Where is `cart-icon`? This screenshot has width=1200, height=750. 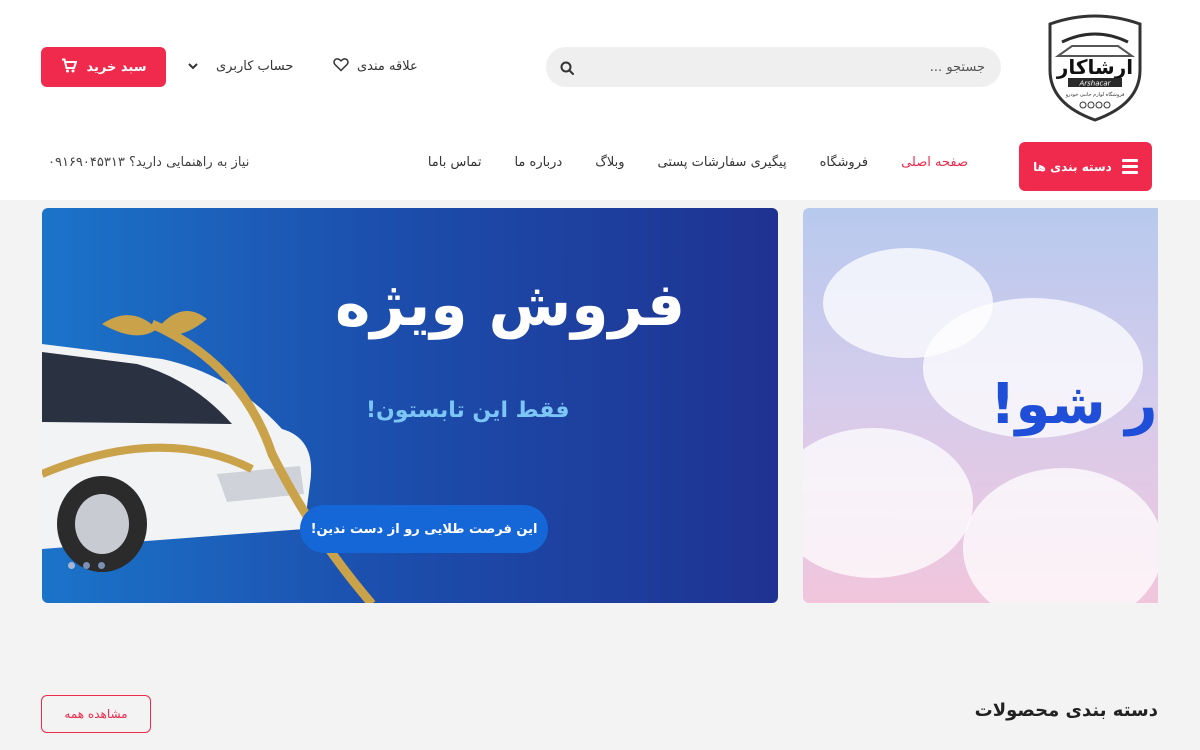 cart-icon is located at coordinates (69, 67).